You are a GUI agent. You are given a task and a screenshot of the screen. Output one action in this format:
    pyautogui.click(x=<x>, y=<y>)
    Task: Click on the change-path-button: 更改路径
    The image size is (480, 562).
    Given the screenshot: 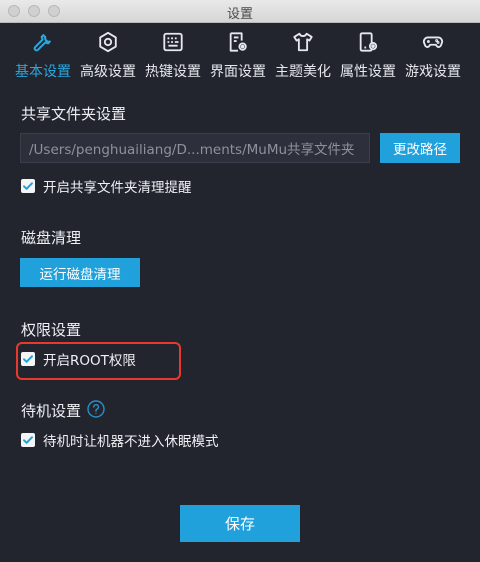 What is the action you would take?
    pyautogui.click(x=420, y=148)
    